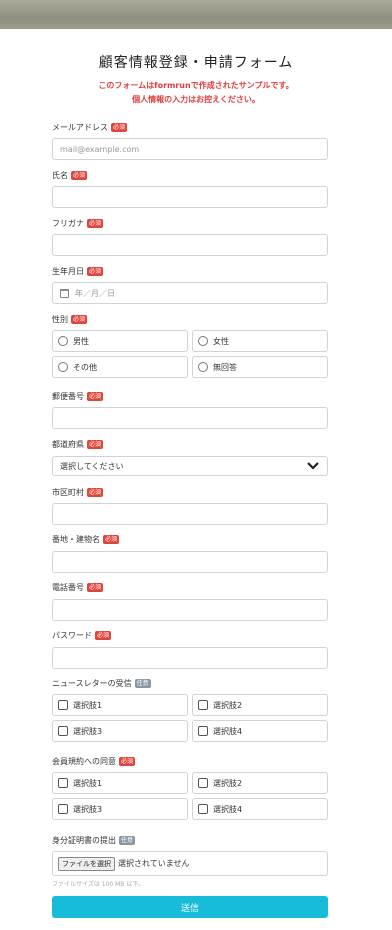 The image size is (392, 930). I want to click on birthdate-field: 年／月／日, so click(190, 293).